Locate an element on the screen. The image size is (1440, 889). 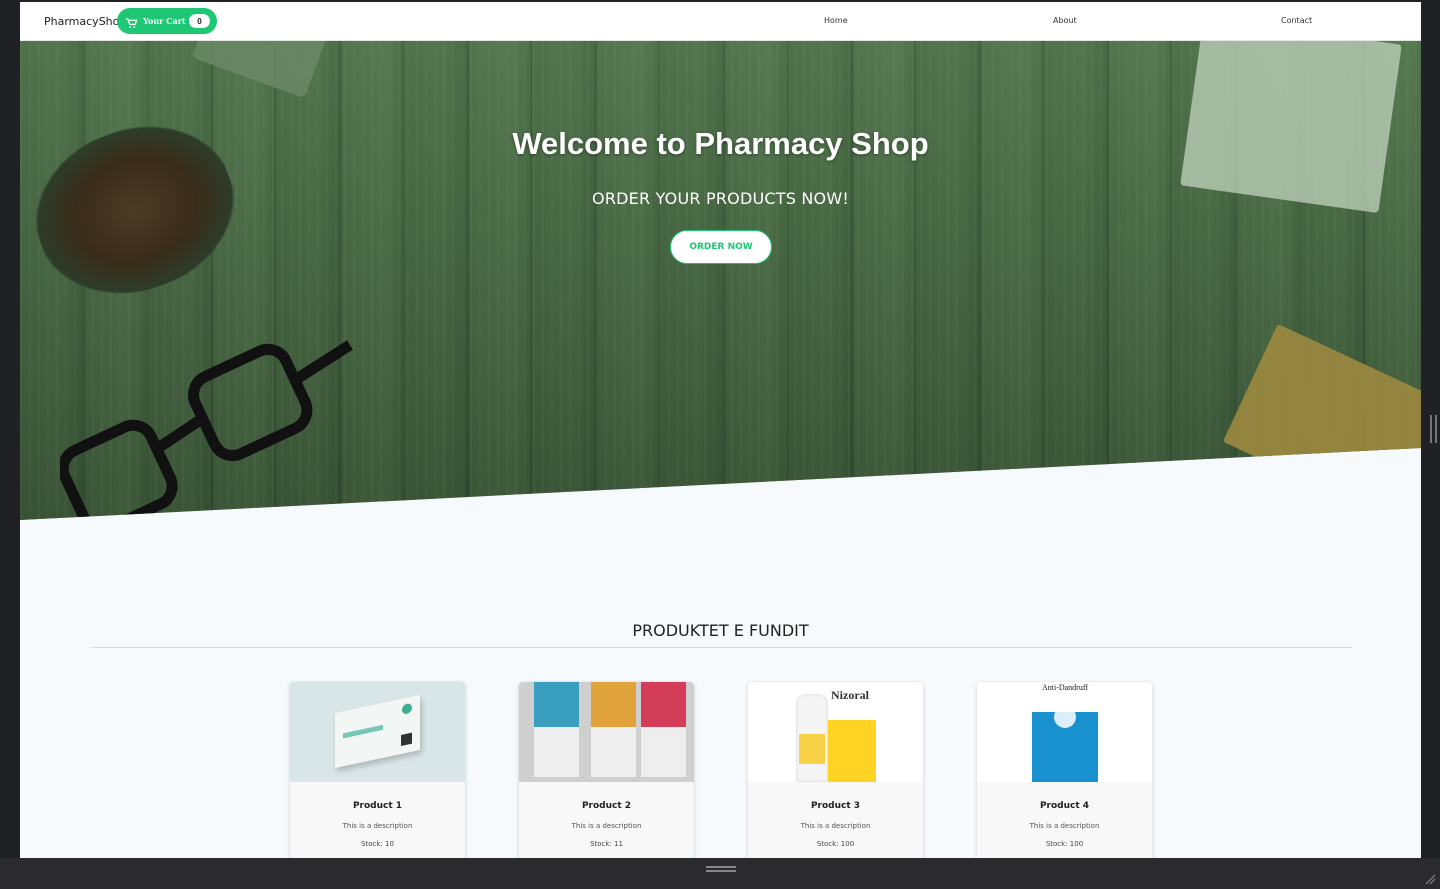
medicine-box-graphic is located at coordinates (377, 731).